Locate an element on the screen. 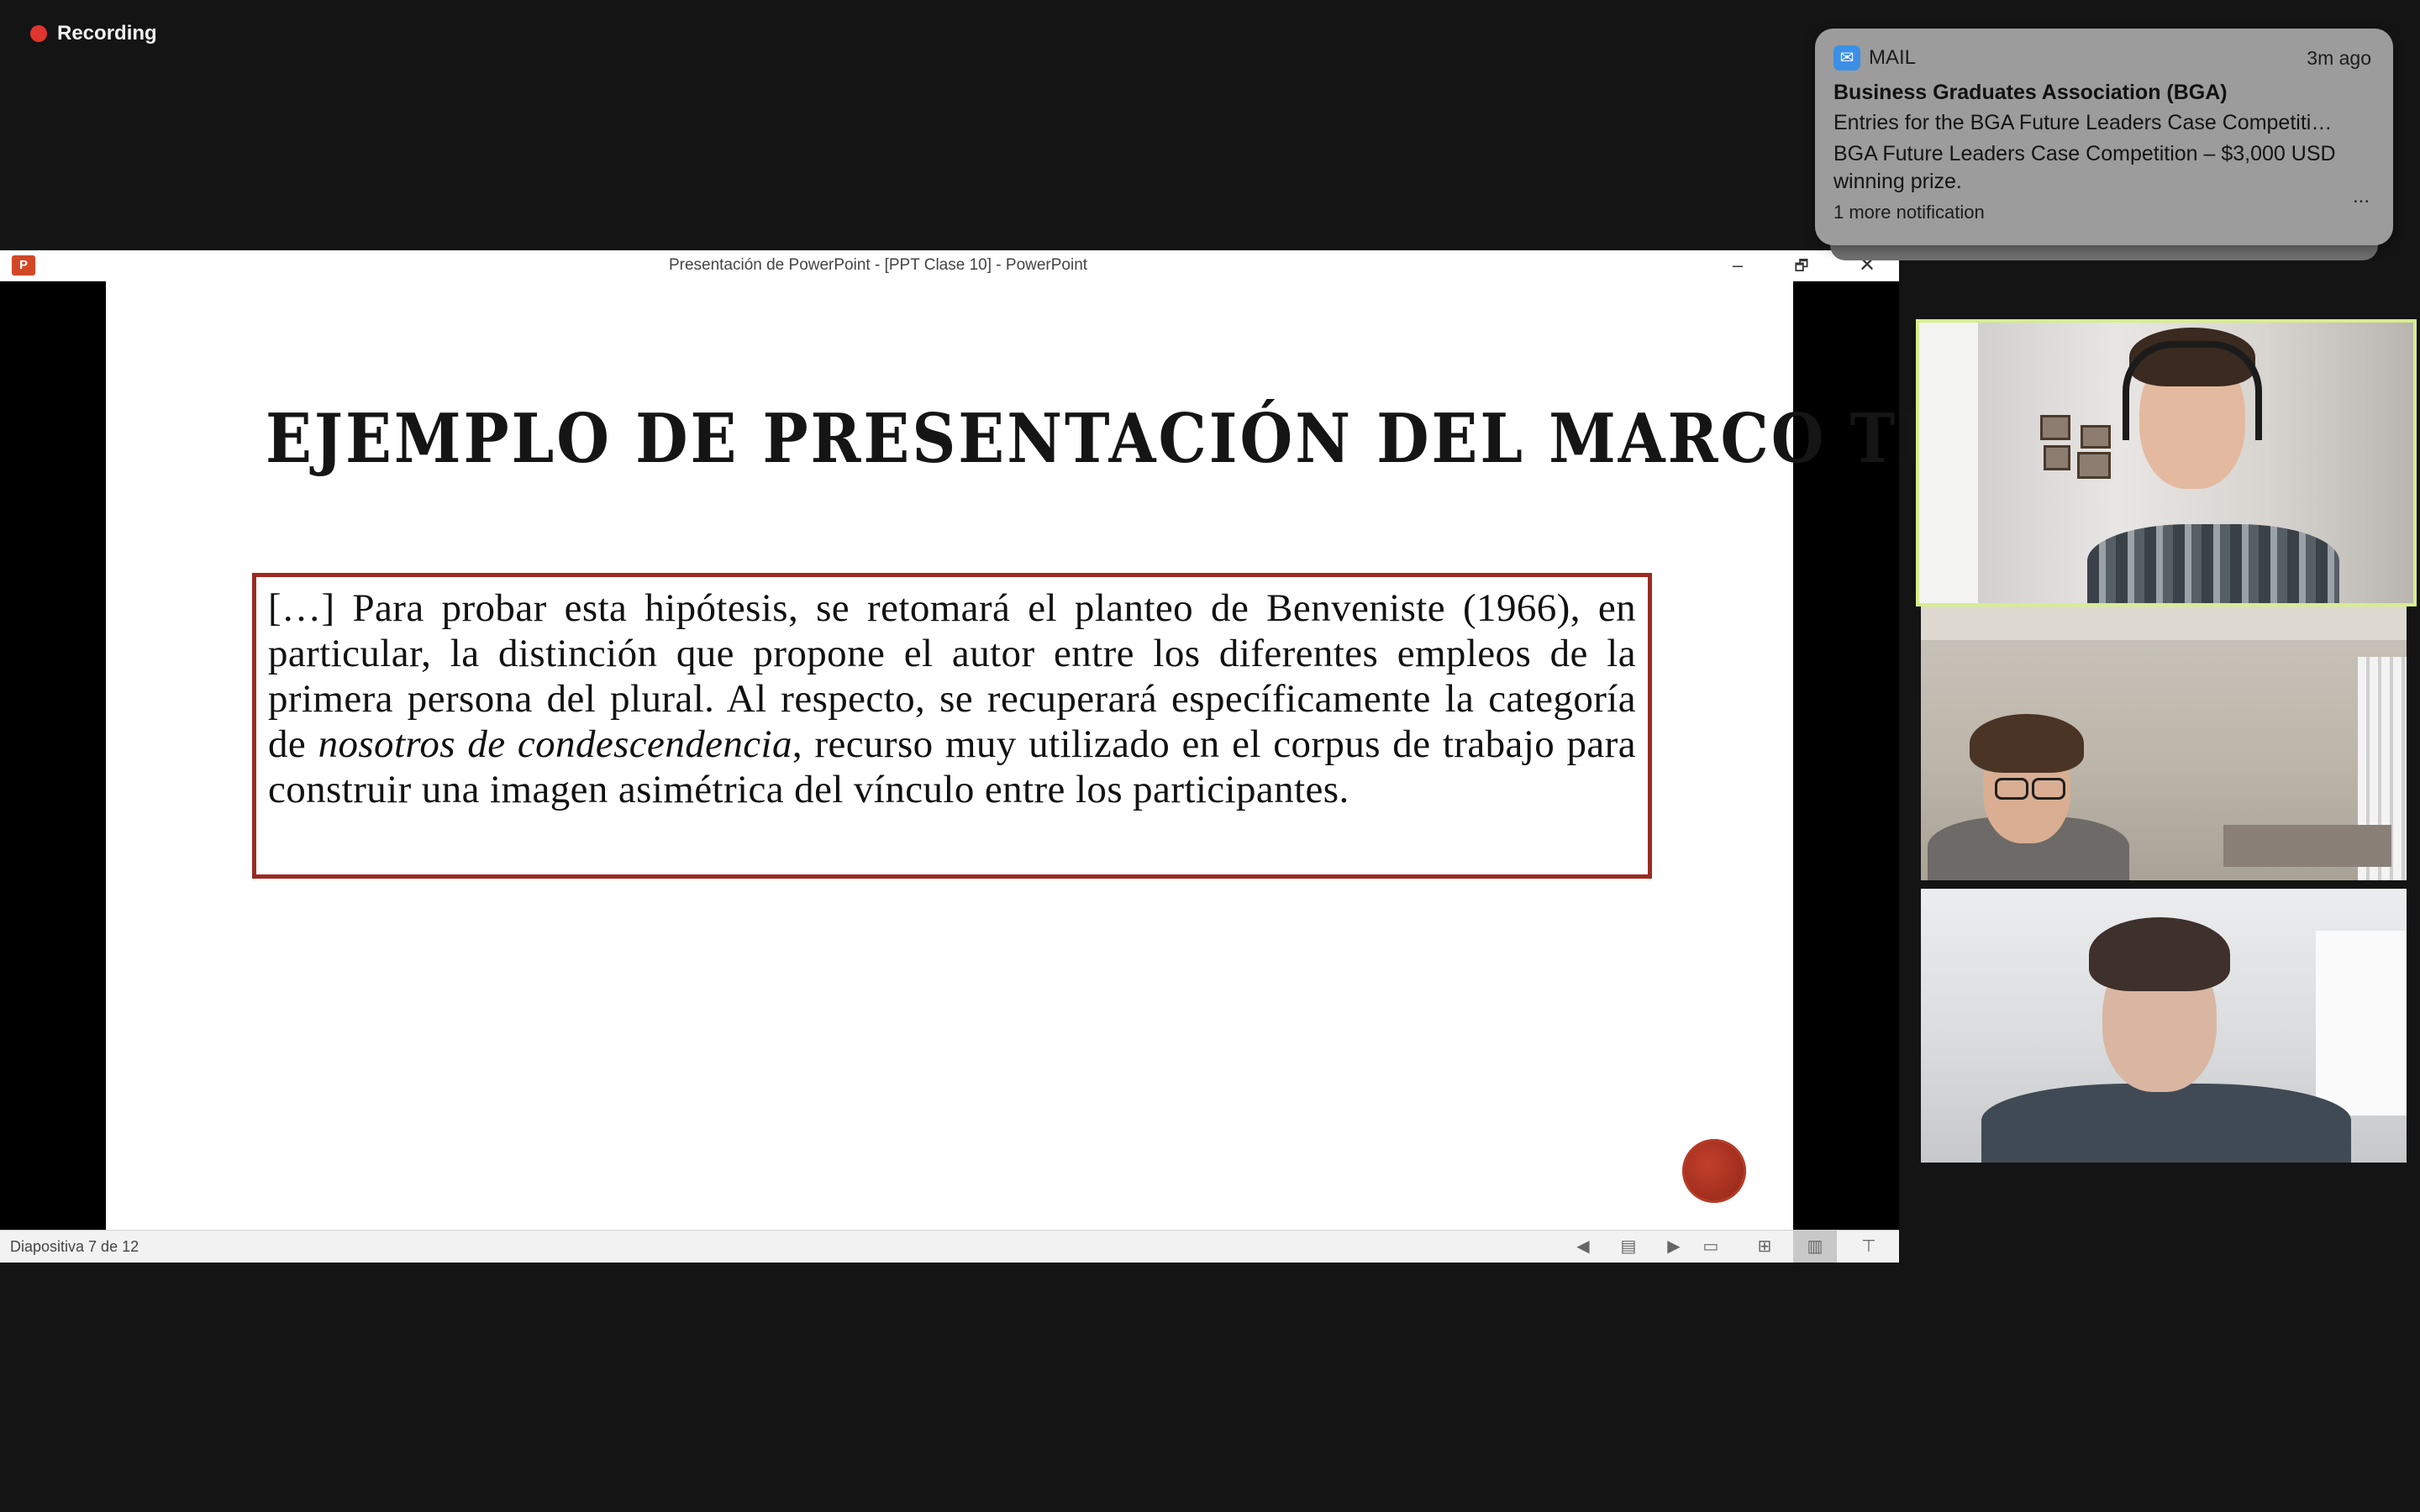 The image size is (2420, 1512). prev-slide-icon: ◀ is located at coordinates (1583, 1246).